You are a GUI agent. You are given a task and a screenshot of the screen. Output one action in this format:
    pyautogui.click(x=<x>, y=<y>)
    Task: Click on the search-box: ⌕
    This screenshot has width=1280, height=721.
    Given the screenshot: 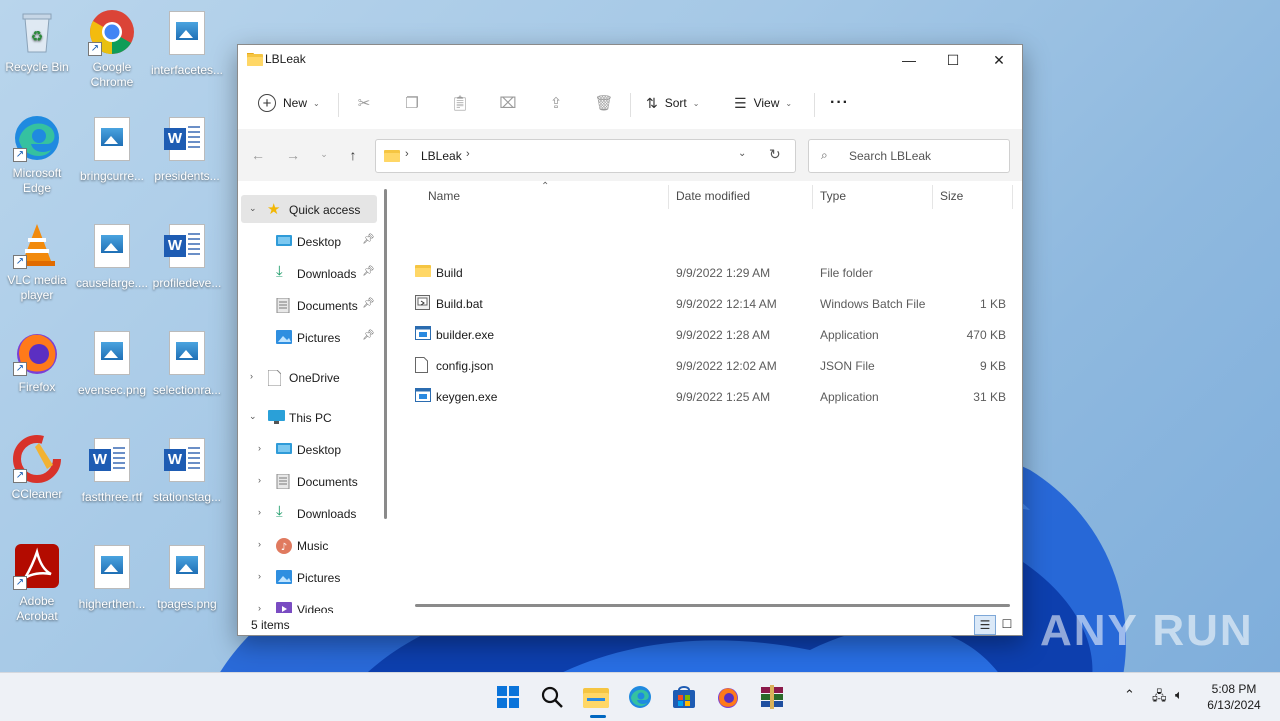 What is the action you would take?
    pyautogui.click(x=909, y=156)
    